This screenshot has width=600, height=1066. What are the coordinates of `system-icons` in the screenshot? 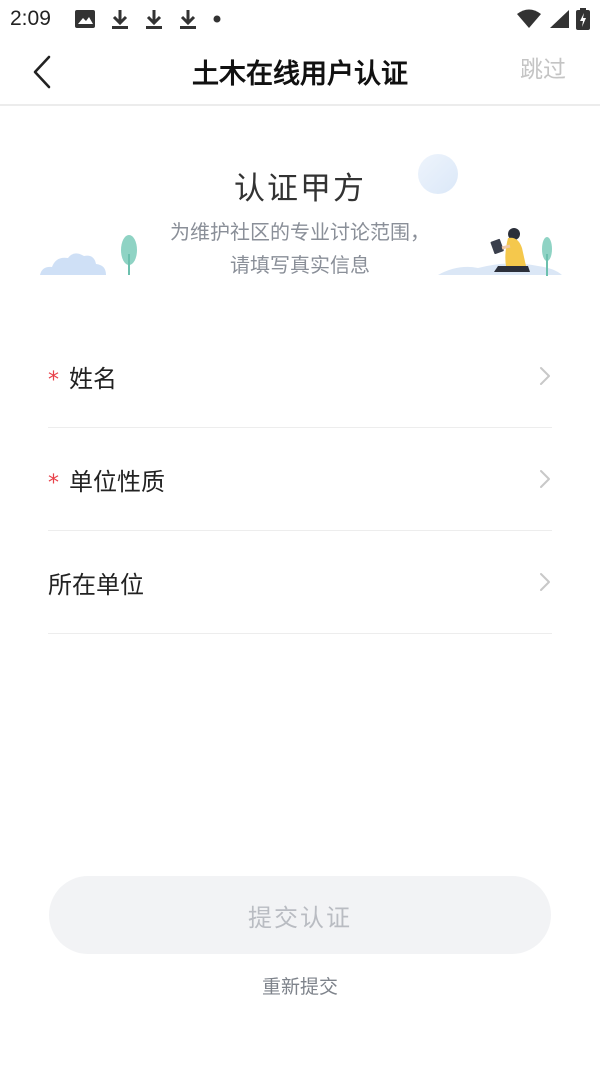 It's located at (553, 19).